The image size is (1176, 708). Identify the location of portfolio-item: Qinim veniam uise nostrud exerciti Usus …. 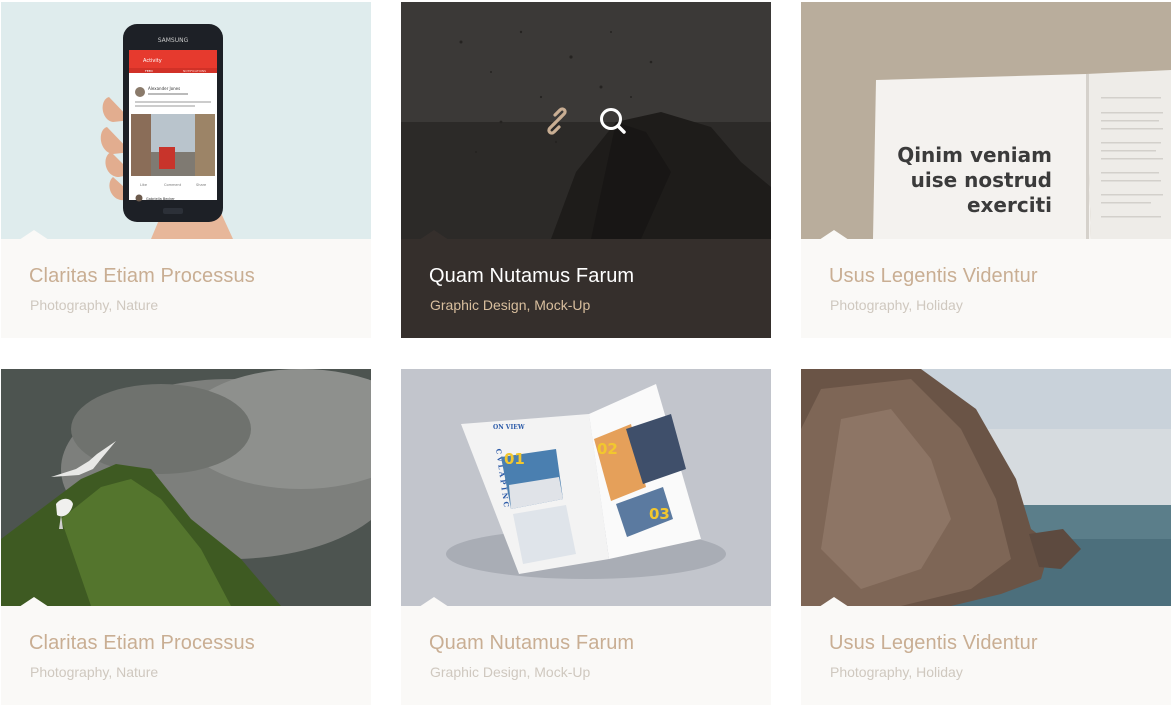
(986, 170).